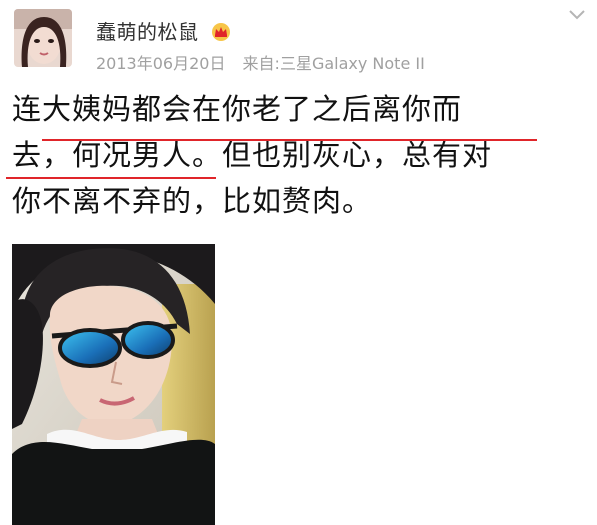 The width and height of the screenshot is (597, 525). What do you see at coordinates (192, 201) in the screenshot?
I see `post-text-line-3: 你不离不弃的，比如赘肉。` at bounding box center [192, 201].